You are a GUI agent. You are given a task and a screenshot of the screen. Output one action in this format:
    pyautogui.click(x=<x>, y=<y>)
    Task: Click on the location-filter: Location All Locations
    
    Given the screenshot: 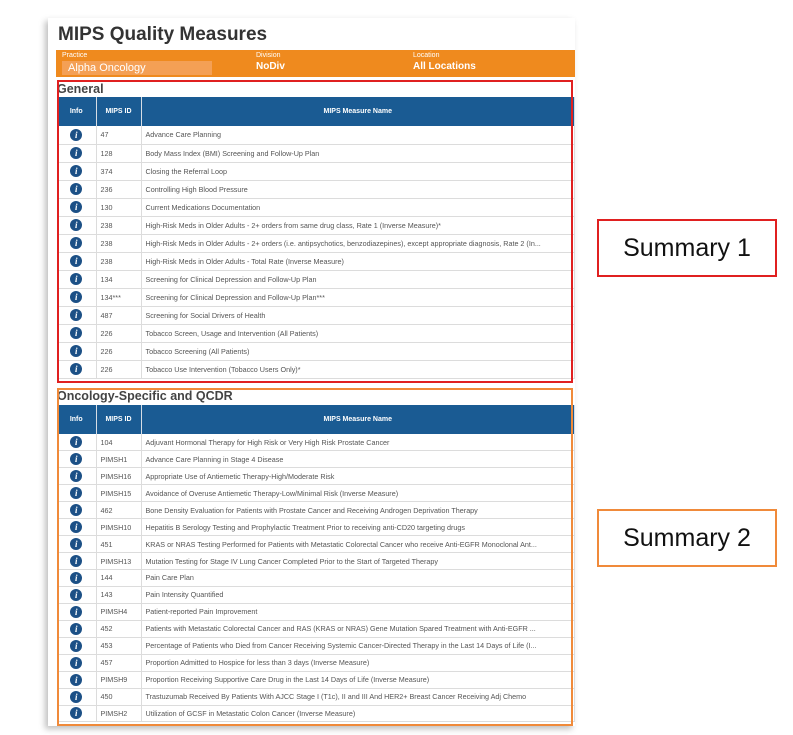 What is the action you would take?
    pyautogui.click(x=444, y=63)
    